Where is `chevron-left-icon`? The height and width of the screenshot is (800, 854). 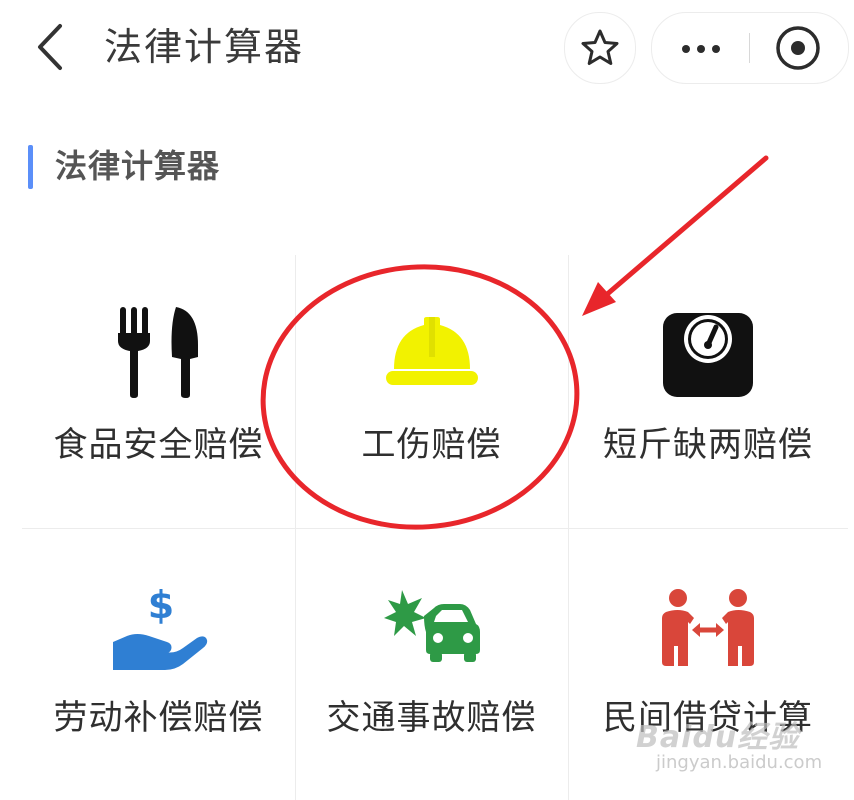
chevron-left-icon is located at coordinates (50, 47).